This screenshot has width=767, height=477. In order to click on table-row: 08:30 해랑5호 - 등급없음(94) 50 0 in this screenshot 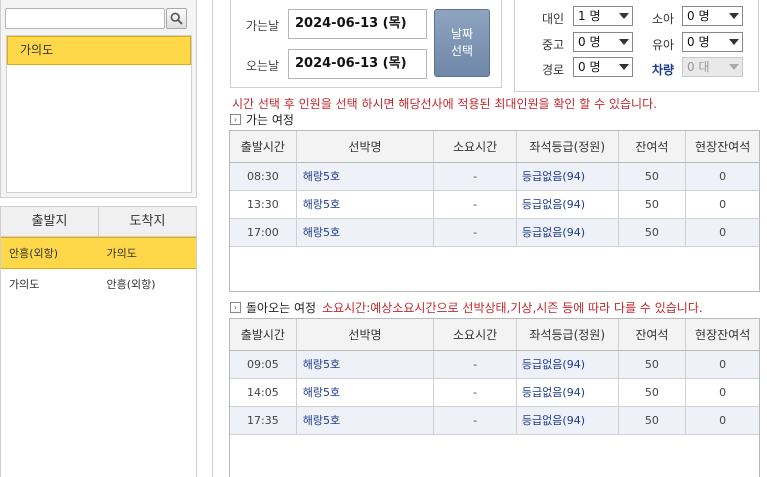, I will do `click(494, 177)`.